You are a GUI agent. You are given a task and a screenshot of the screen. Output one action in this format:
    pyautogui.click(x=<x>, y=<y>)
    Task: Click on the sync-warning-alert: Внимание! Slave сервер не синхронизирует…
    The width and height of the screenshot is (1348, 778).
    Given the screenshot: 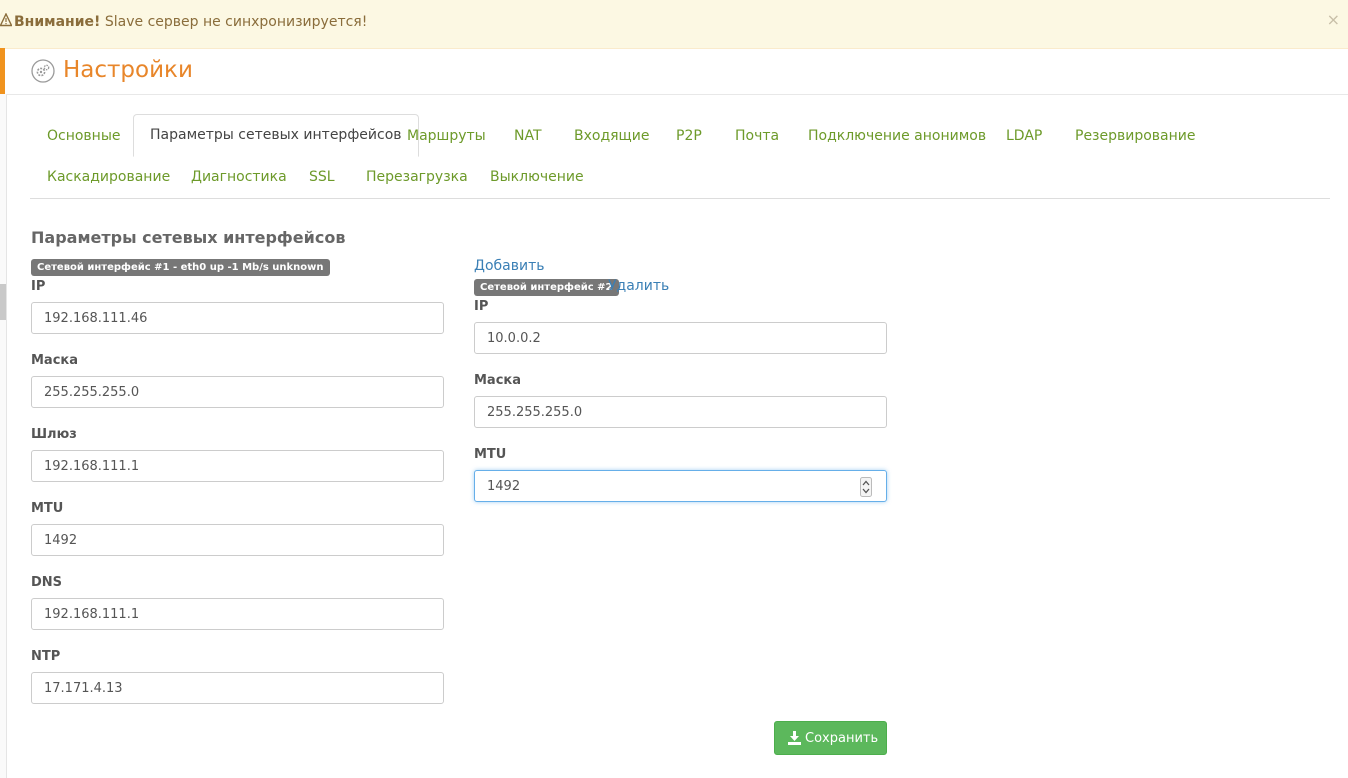 What is the action you would take?
    pyautogui.click(x=674, y=24)
    